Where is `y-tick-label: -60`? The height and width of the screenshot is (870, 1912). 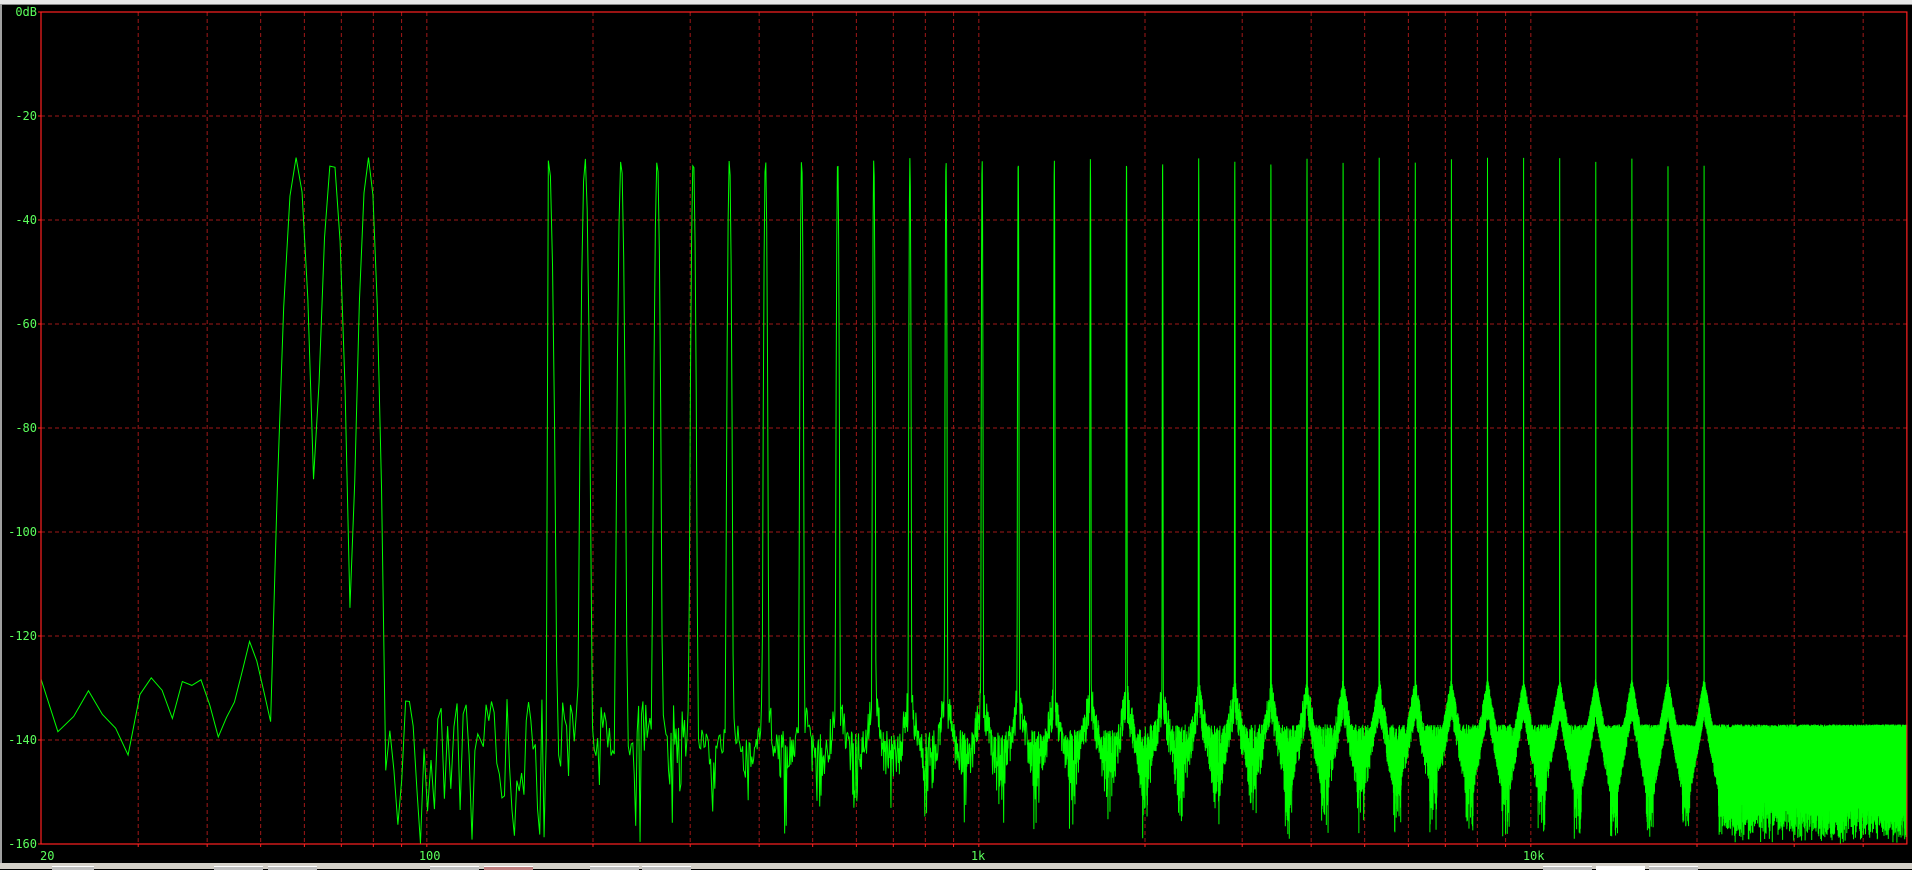 y-tick-label: -60 is located at coordinates (26, 324).